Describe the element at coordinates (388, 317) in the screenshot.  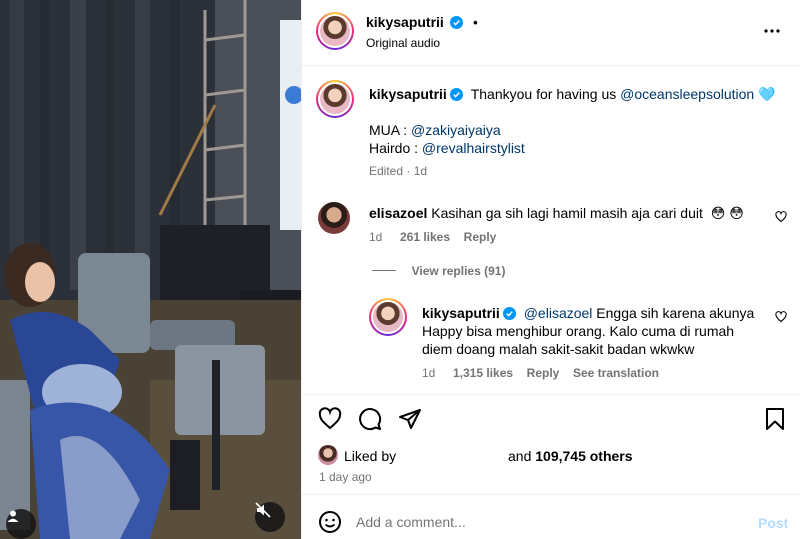
I see `reply-avatar` at that location.